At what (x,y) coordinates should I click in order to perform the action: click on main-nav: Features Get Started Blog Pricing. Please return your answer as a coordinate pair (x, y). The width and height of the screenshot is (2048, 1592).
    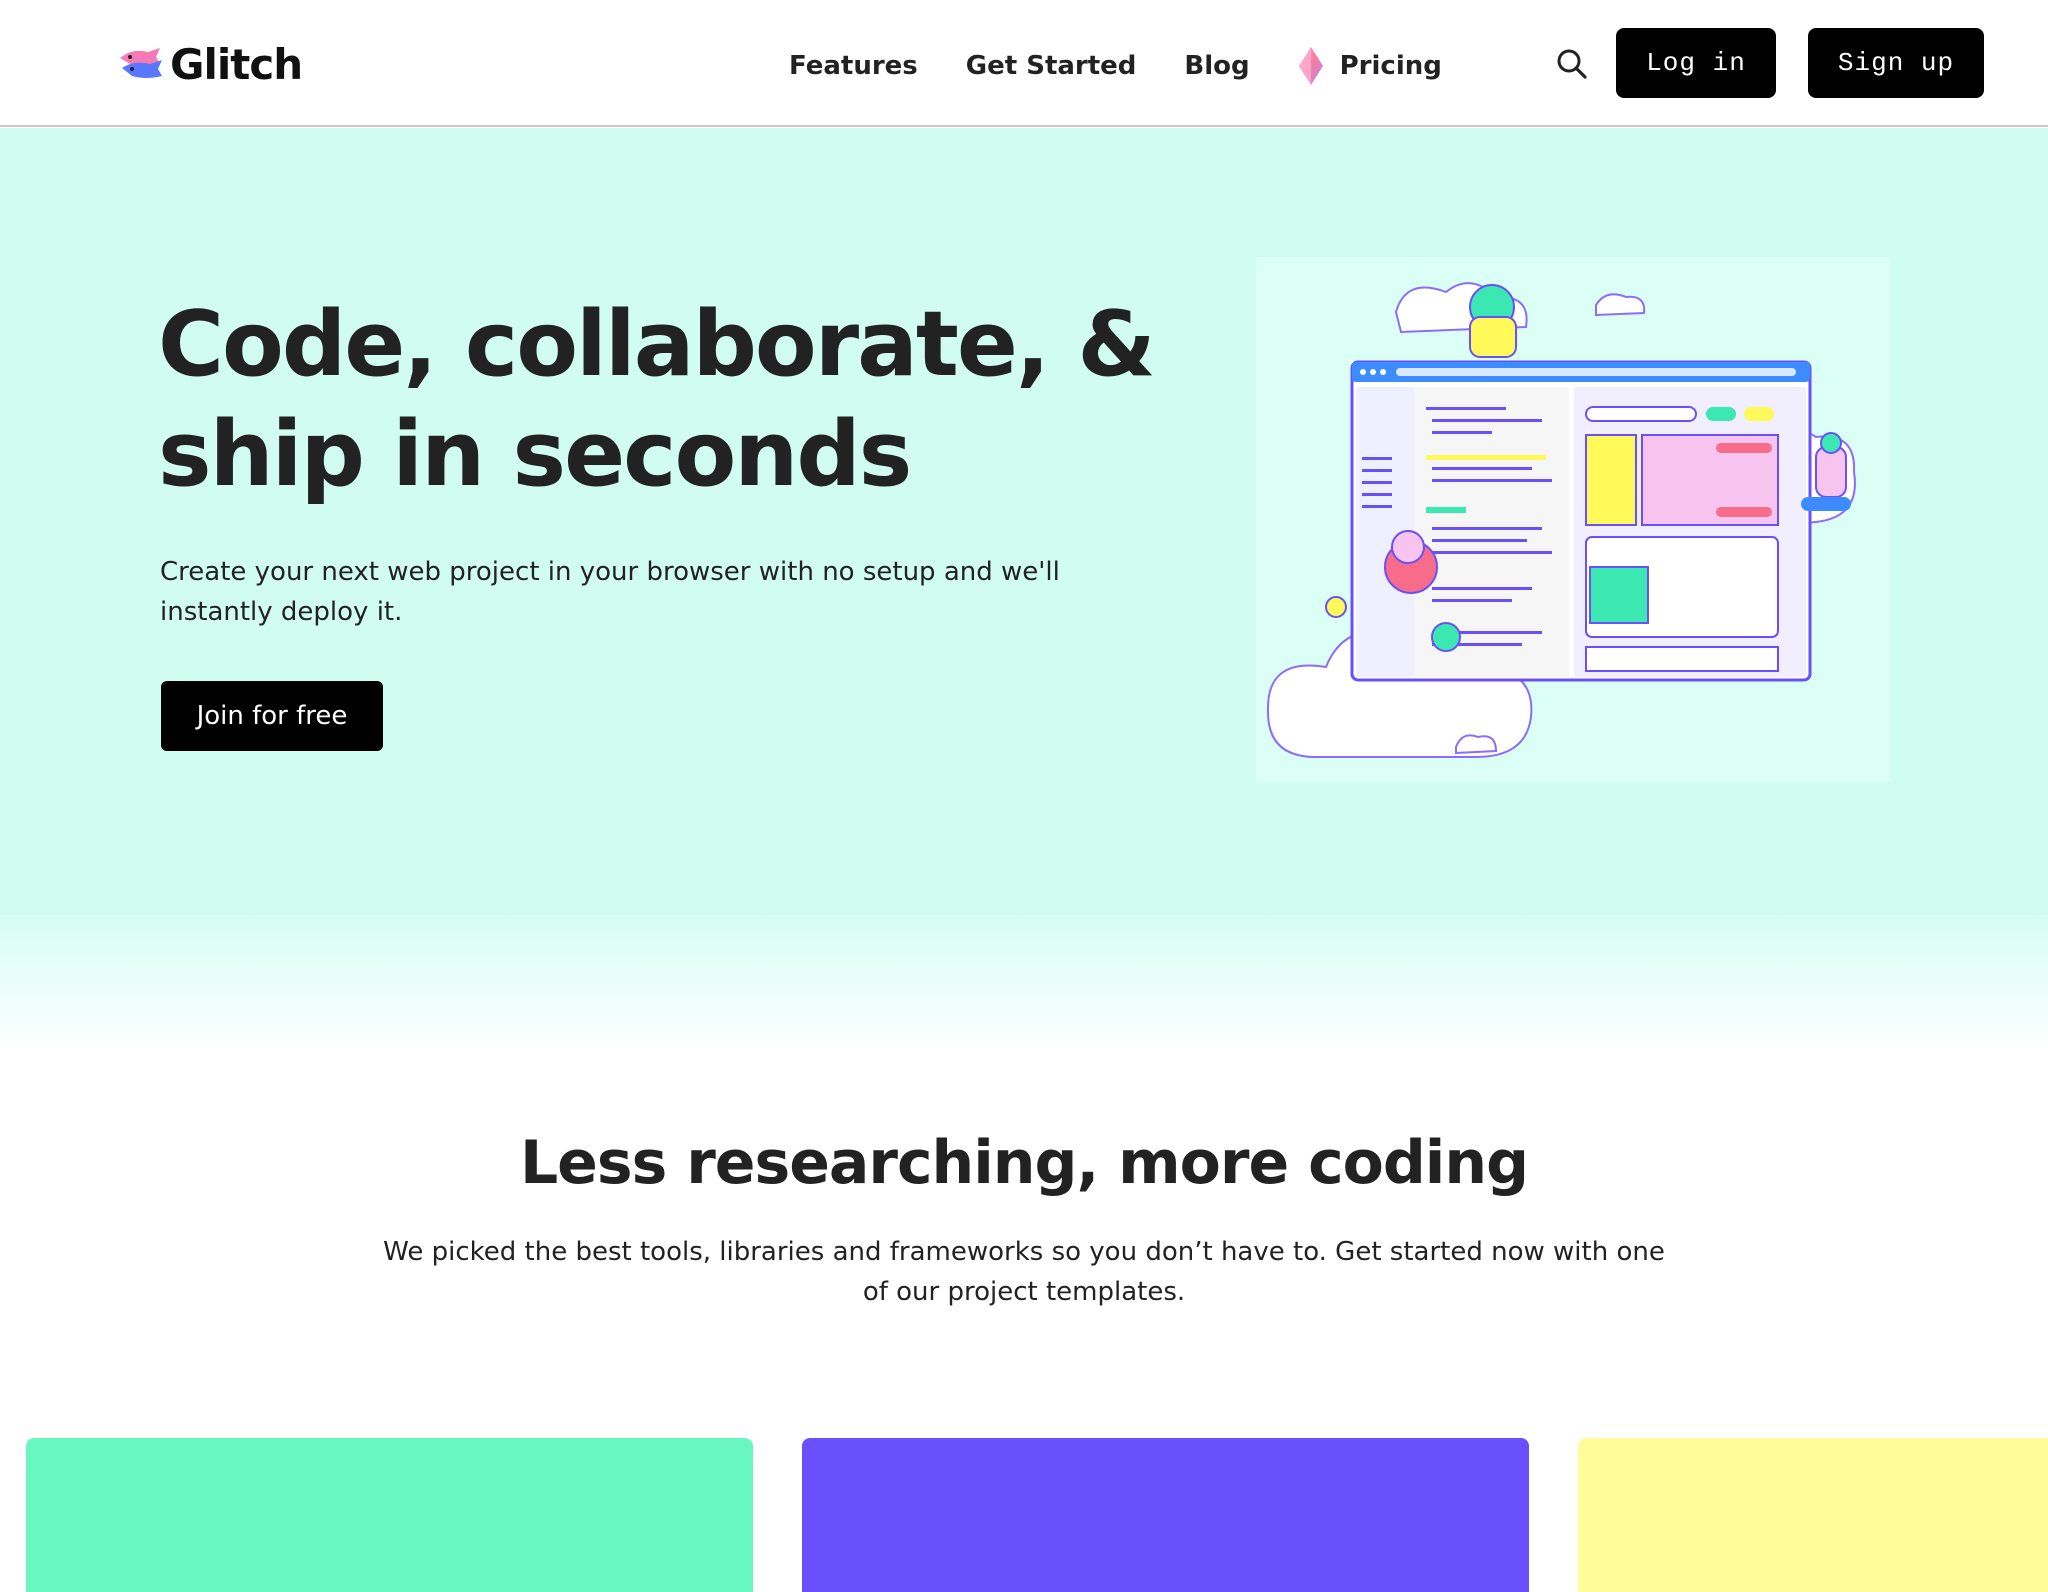
    Looking at the image, I should click on (1115, 66).